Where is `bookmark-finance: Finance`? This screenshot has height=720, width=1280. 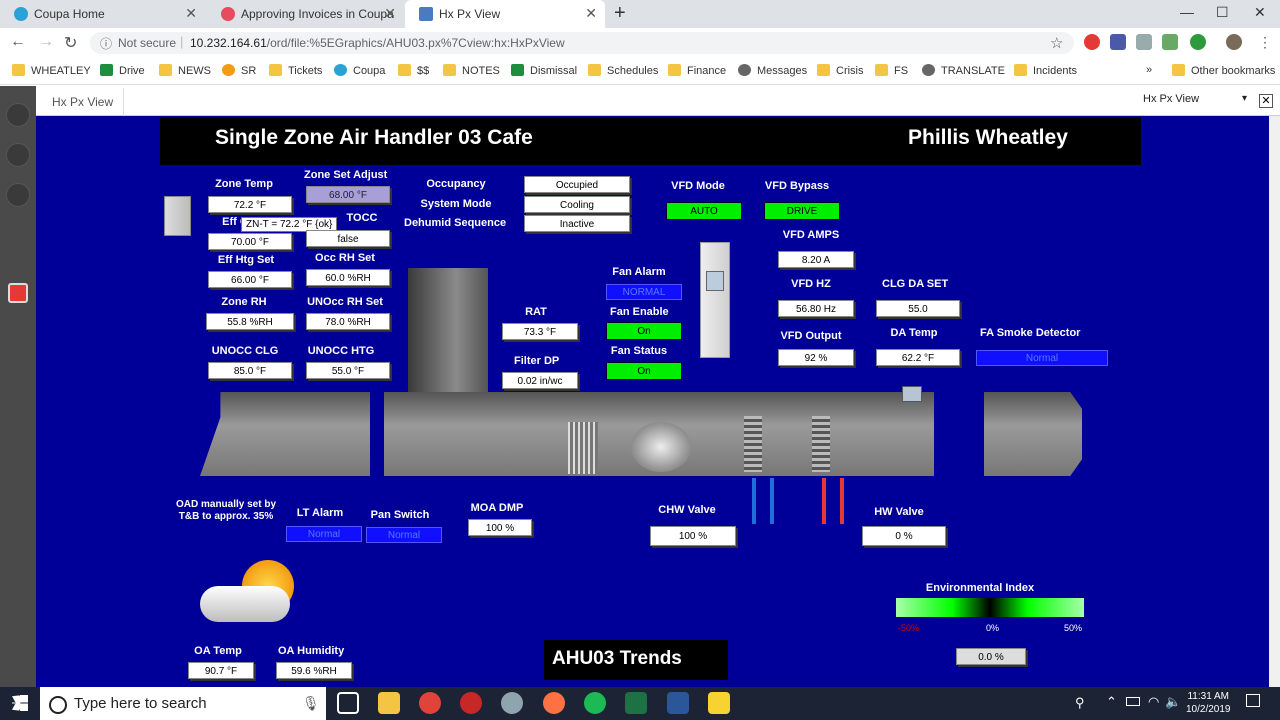 bookmark-finance: Finance is located at coordinates (697, 70).